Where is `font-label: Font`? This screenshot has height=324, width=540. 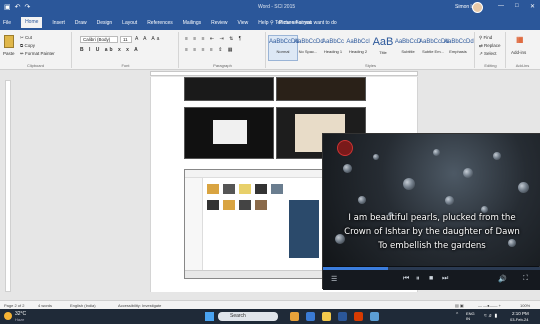
font-label: Font is located at coordinates (125, 65).